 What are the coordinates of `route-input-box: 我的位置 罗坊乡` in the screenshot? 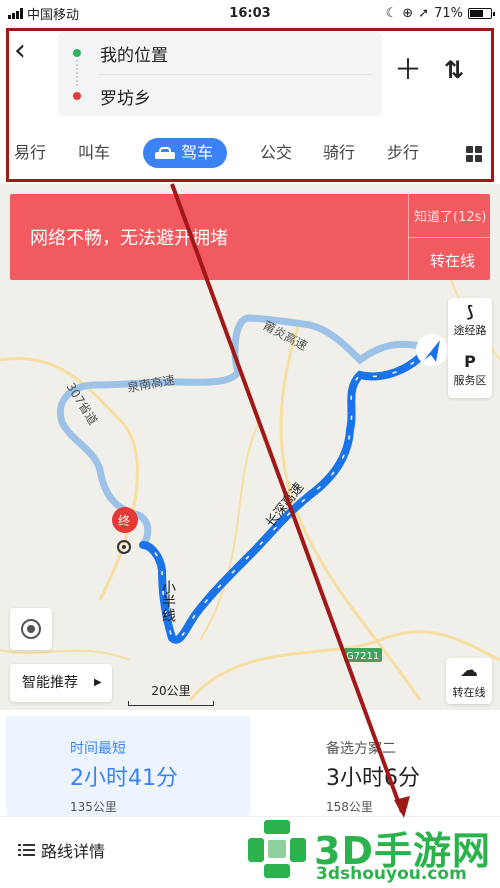 It's located at (220, 74).